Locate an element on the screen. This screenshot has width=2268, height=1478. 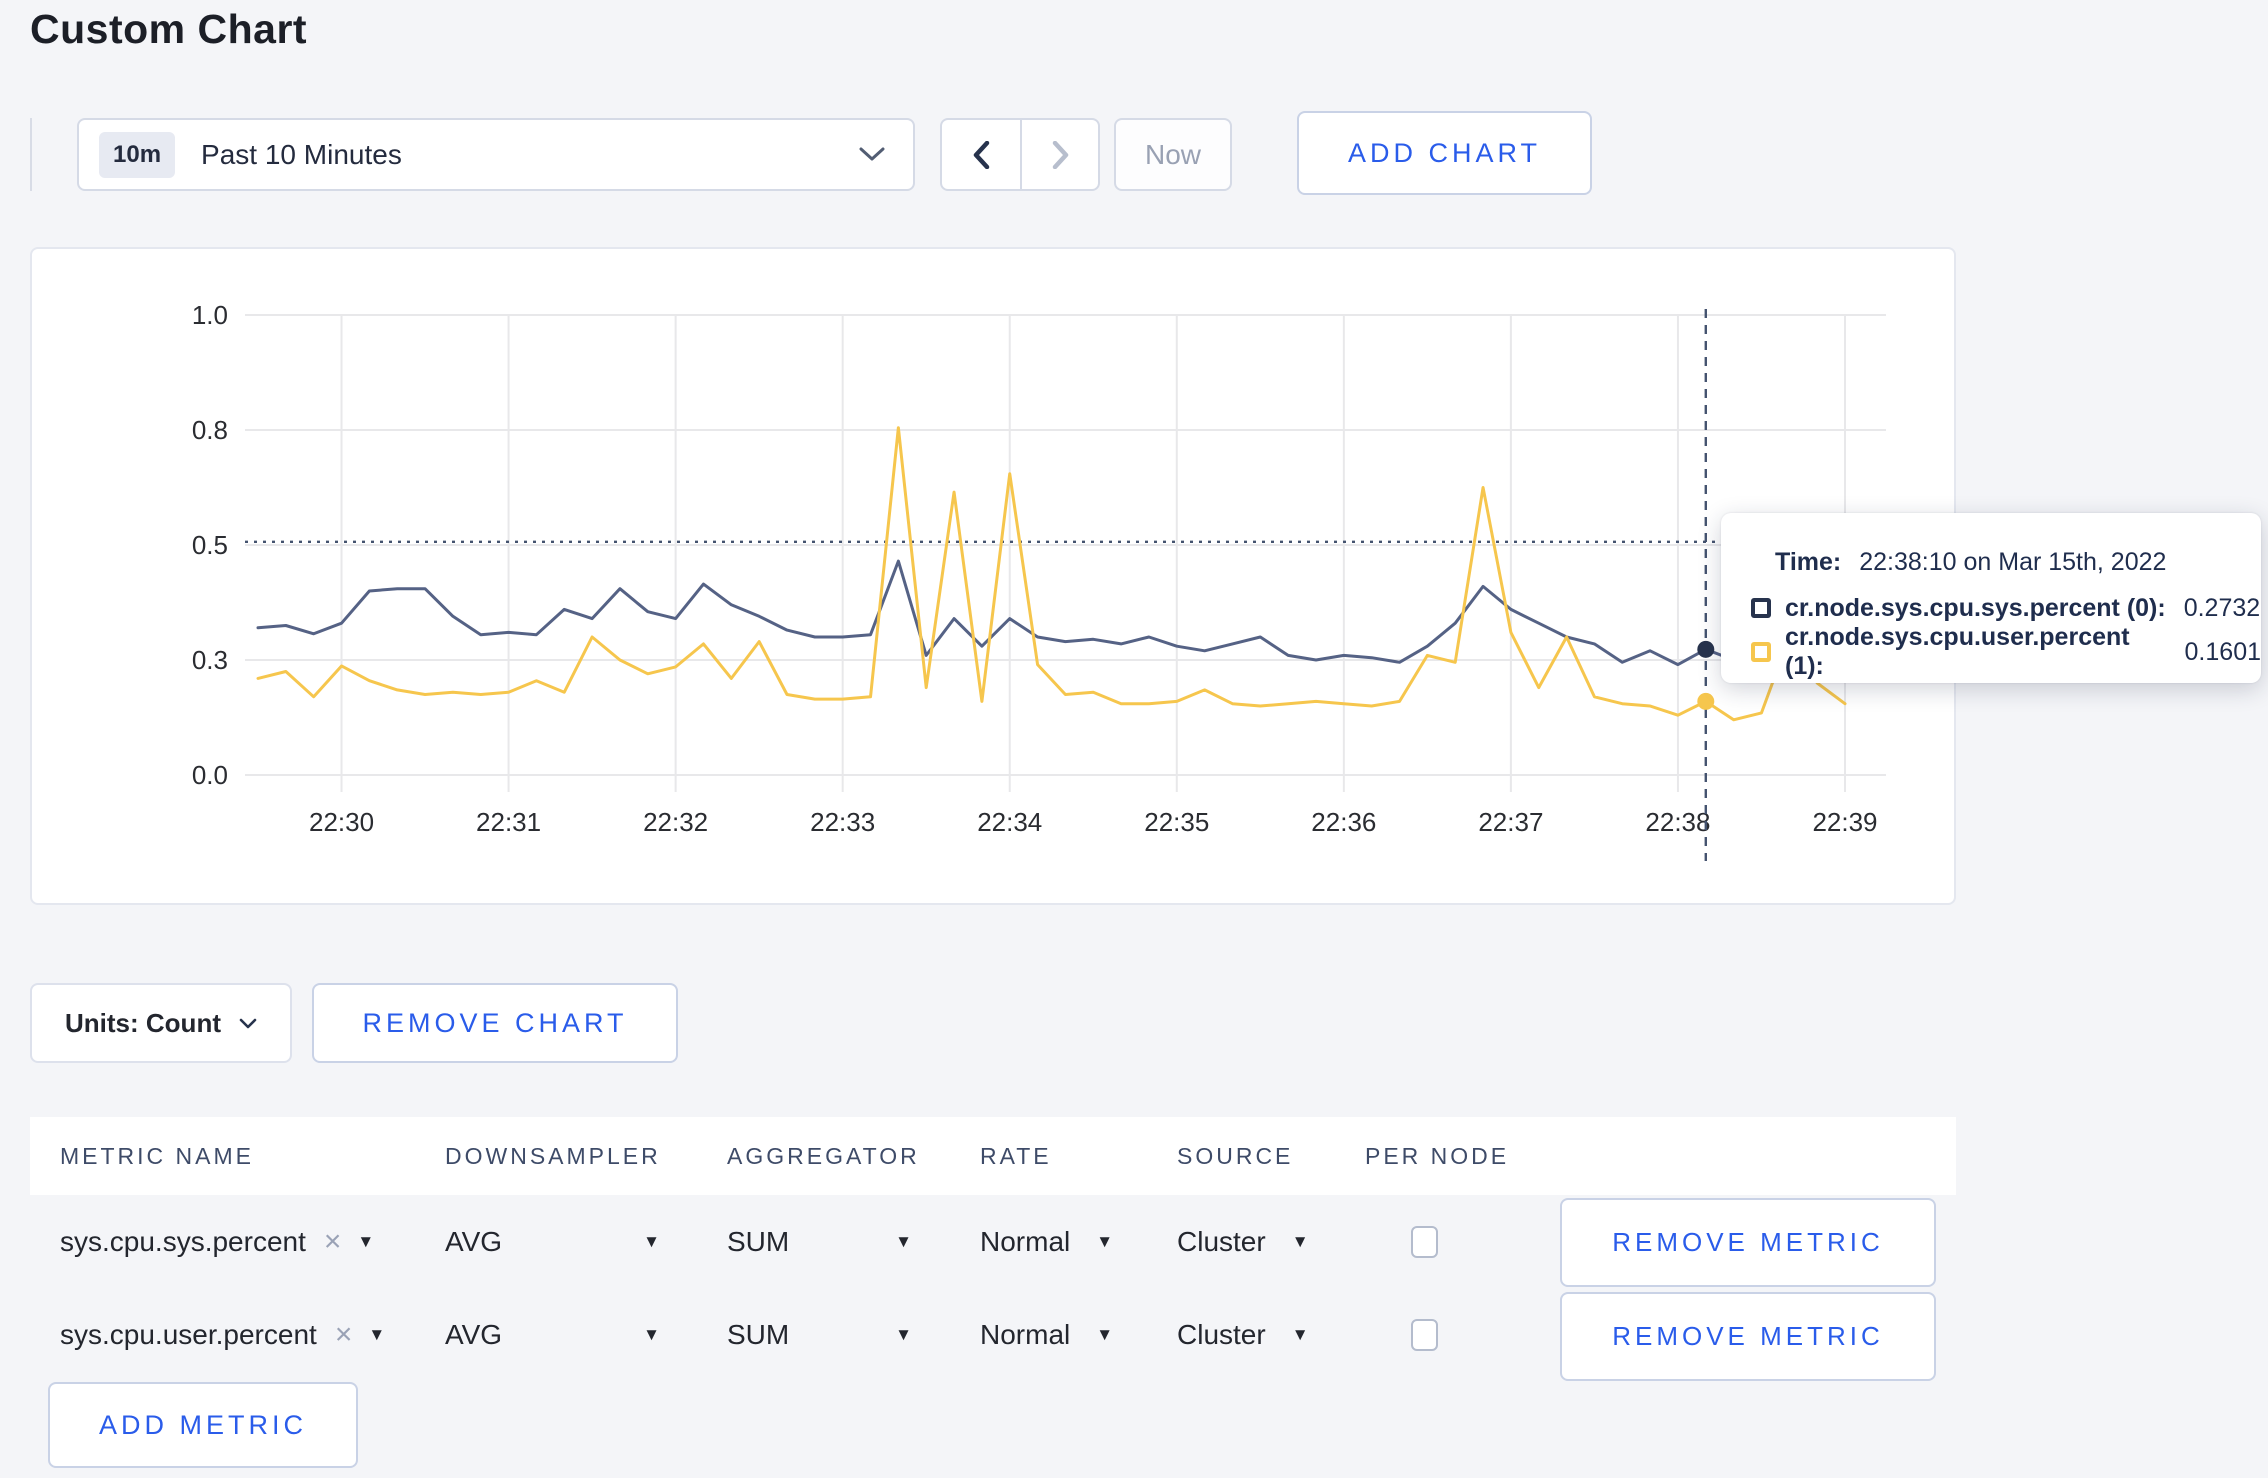
metric-name-value: sys.cpu.sys.percent is located at coordinates (183, 1241).